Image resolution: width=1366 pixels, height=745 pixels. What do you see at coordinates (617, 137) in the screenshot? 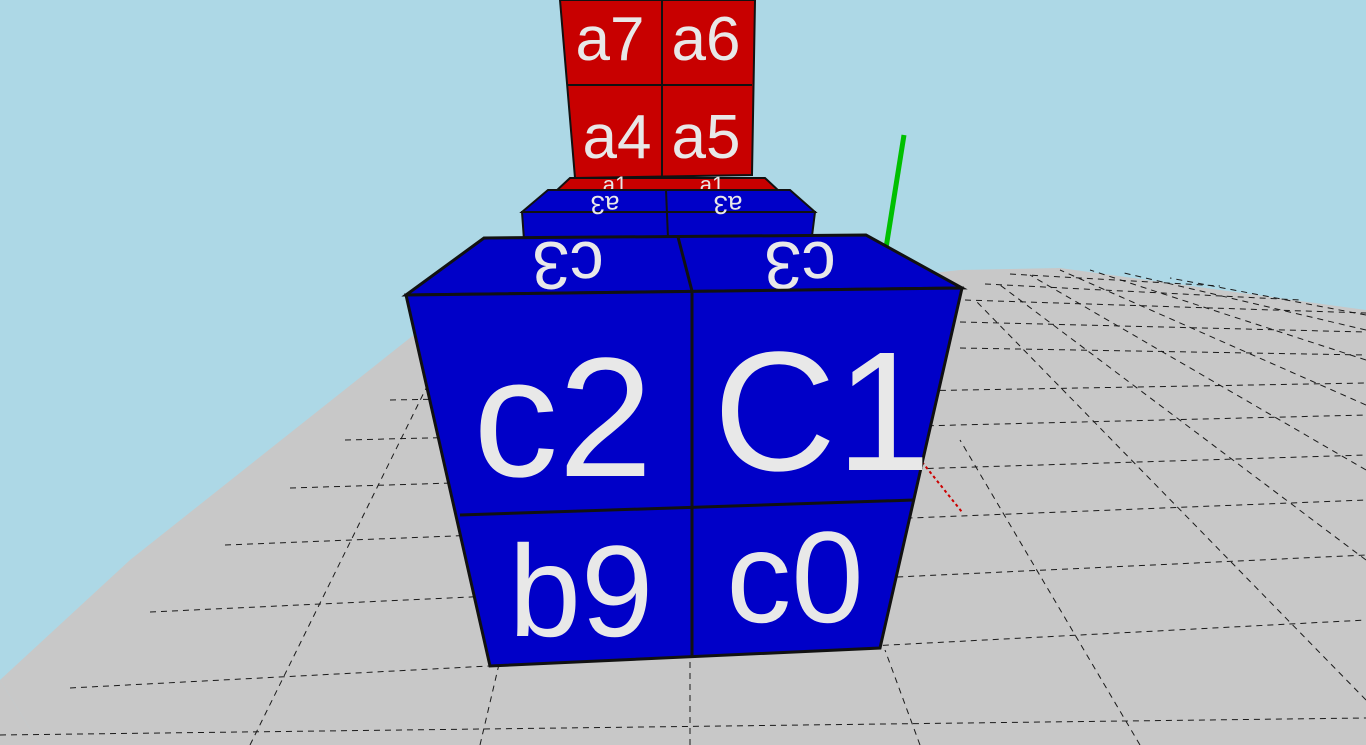
I see `tower-label-a4: a4` at bounding box center [617, 137].